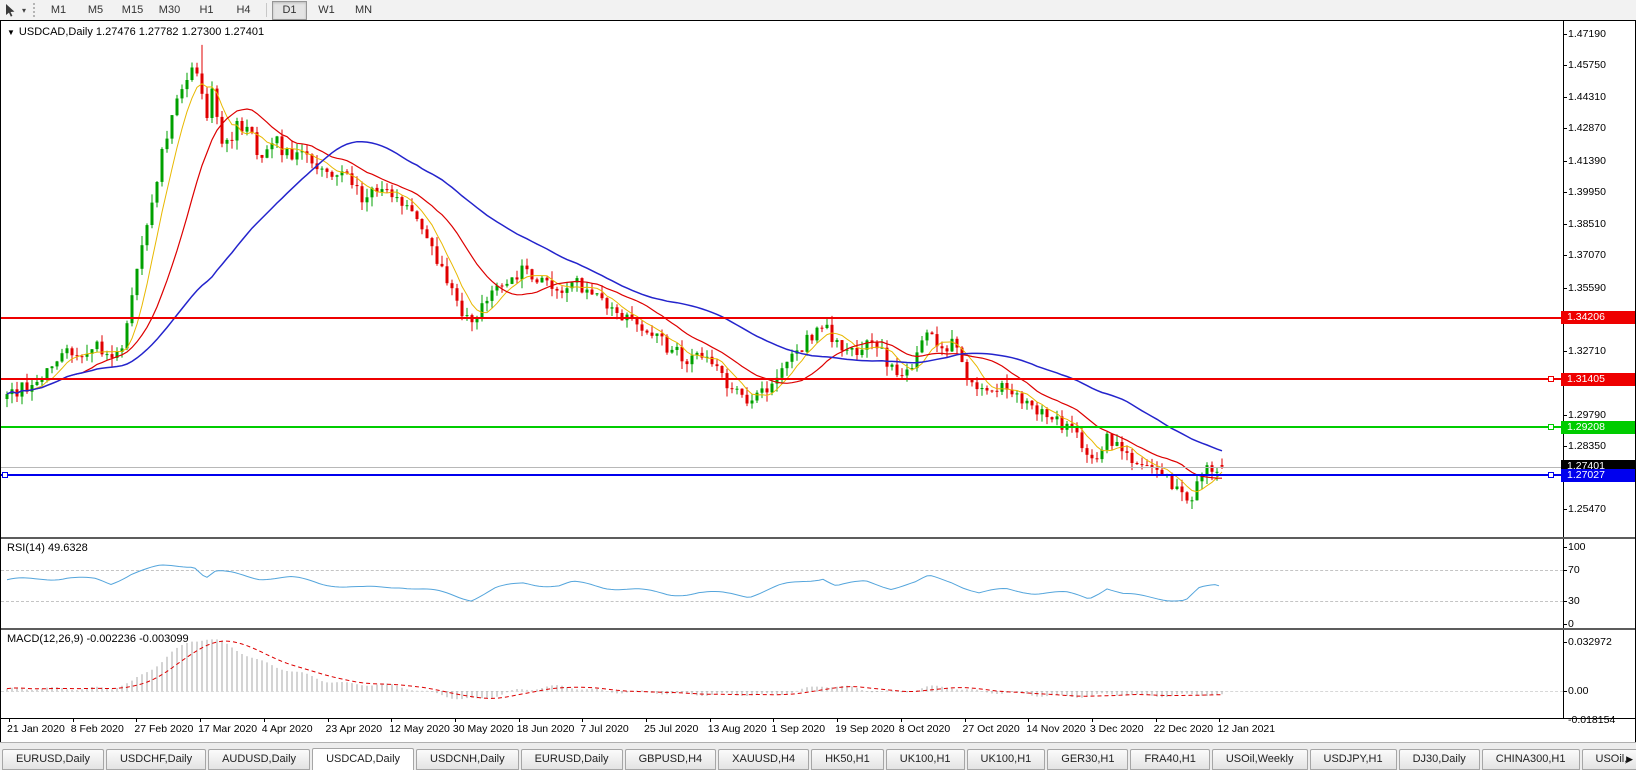 The image size is (1636, 770). What do you see at coordinates (782, 427) in the screenshot?
I see `support-line-1.29208` at bounding box center [782, 427].